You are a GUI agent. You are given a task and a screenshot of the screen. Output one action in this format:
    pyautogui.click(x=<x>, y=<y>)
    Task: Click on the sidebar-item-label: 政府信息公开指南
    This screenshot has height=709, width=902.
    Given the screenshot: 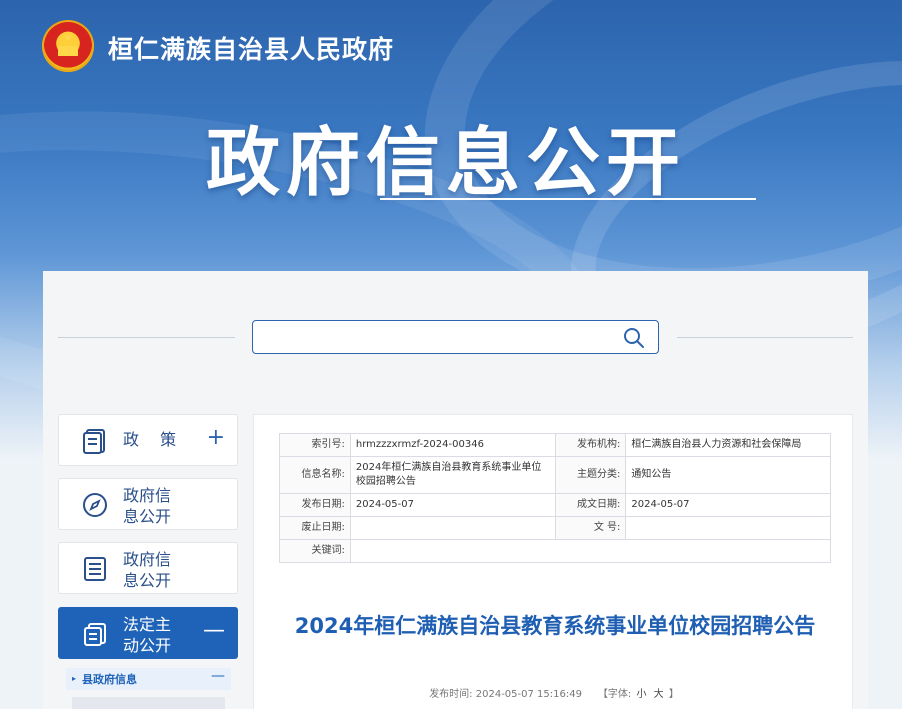 What is the action you would take?
    pyautogui.click(x=147, y=571)
    